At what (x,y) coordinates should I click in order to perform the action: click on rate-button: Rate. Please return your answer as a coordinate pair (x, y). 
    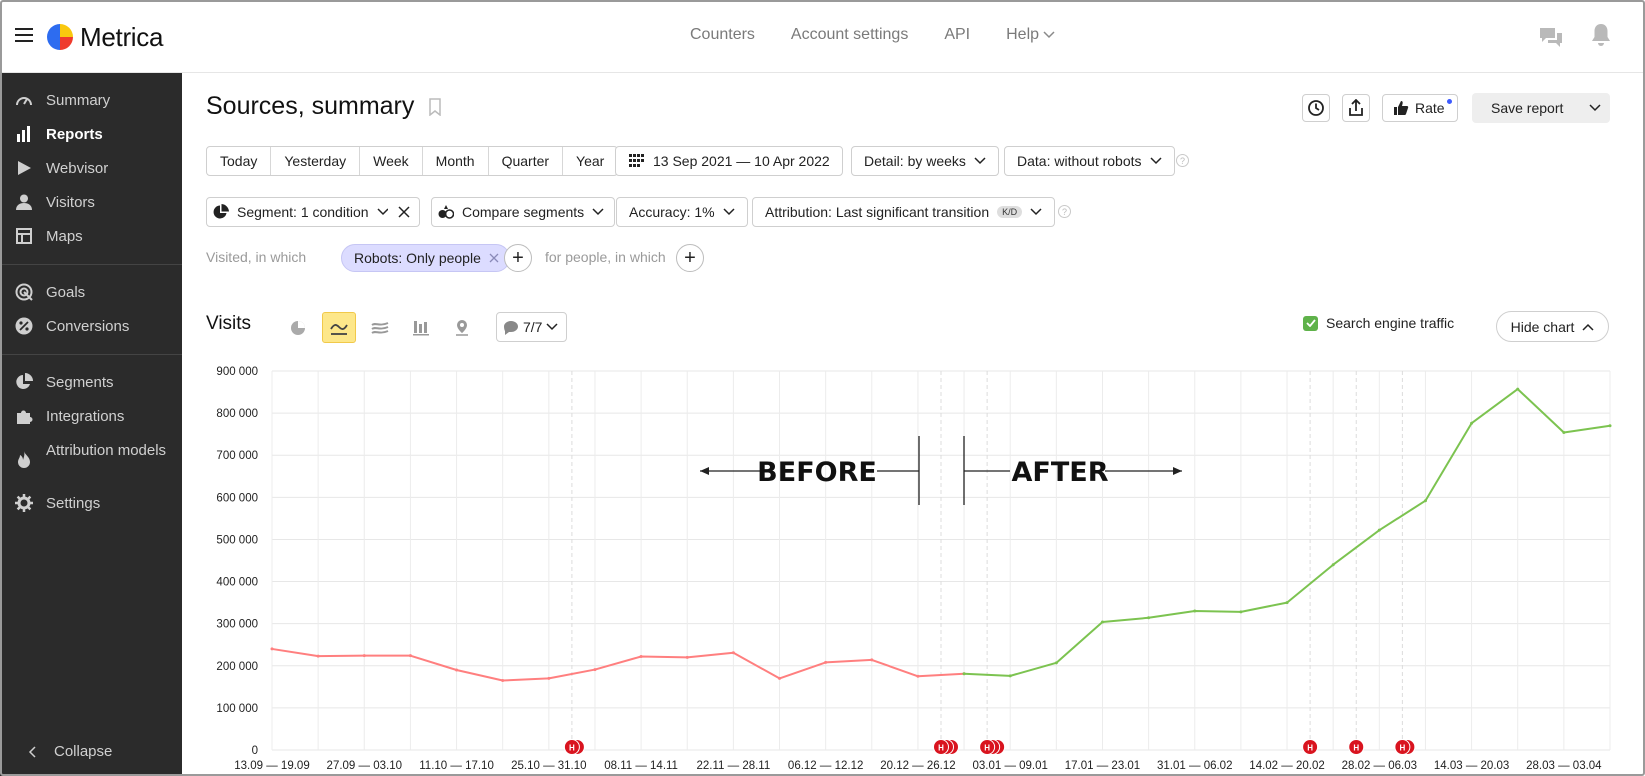
    Looking at the image, I should click on (1420, 108).